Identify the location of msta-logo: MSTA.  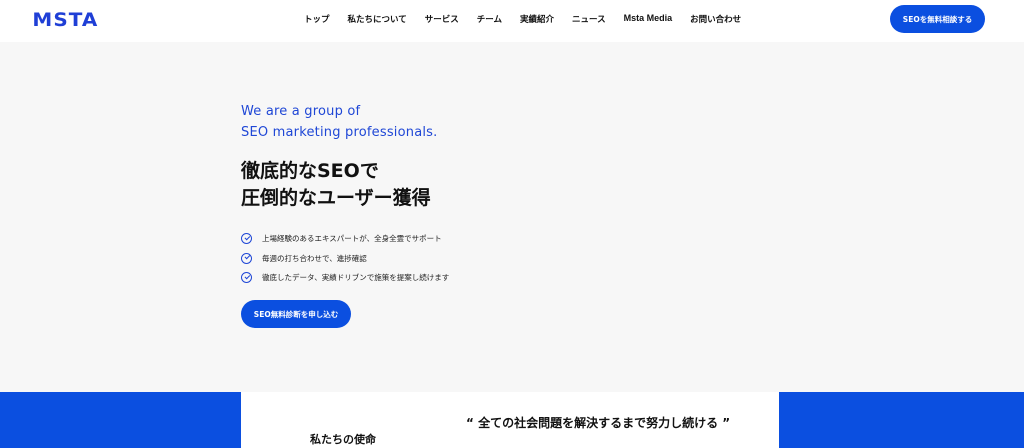
(65, 20).